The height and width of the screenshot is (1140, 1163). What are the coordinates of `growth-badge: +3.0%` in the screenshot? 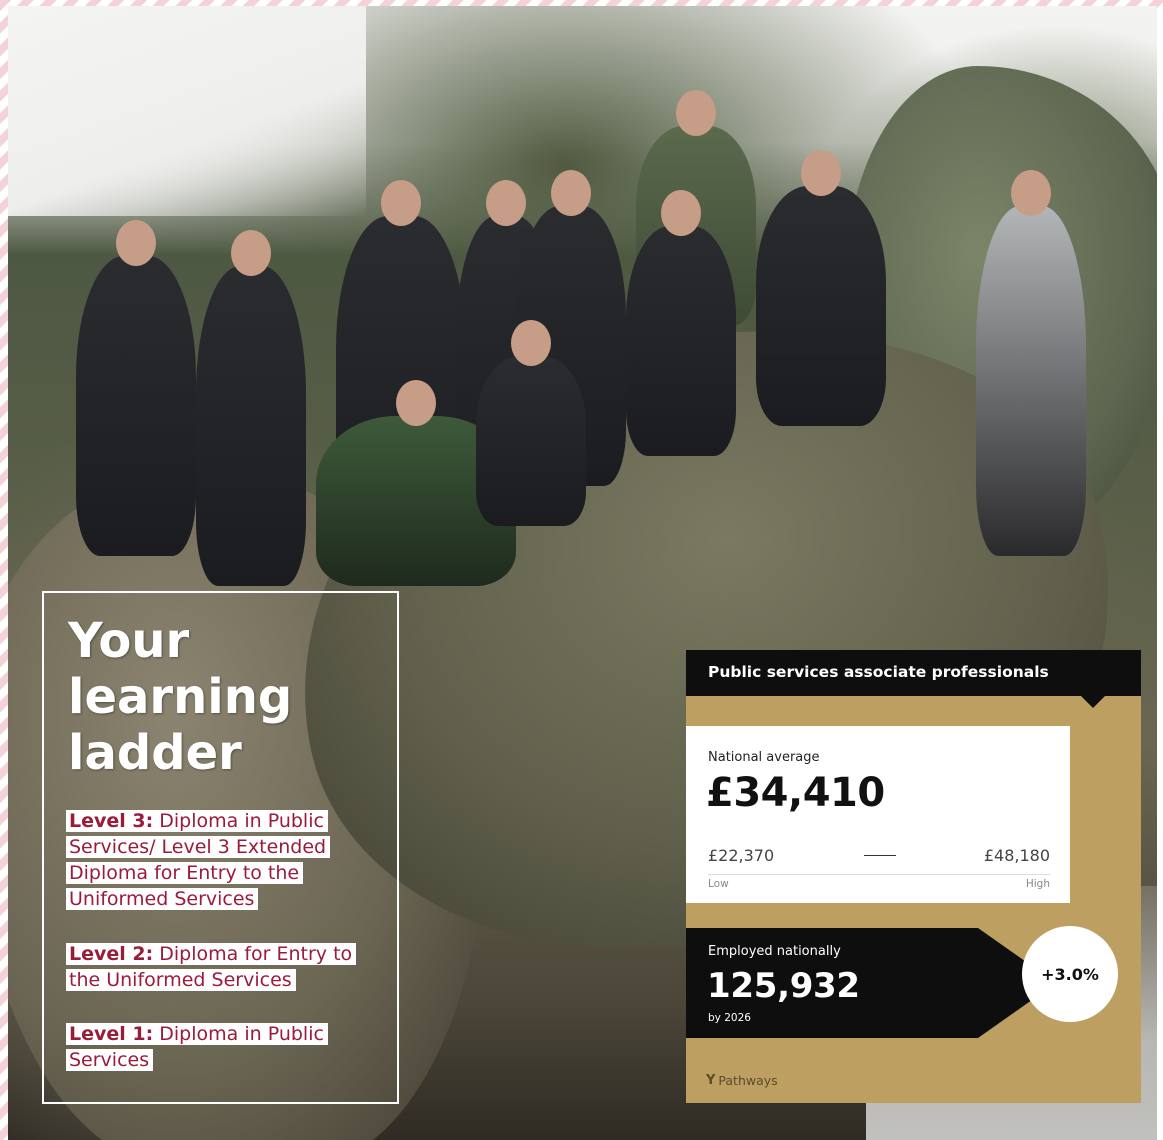 It's located at (1070, 974).